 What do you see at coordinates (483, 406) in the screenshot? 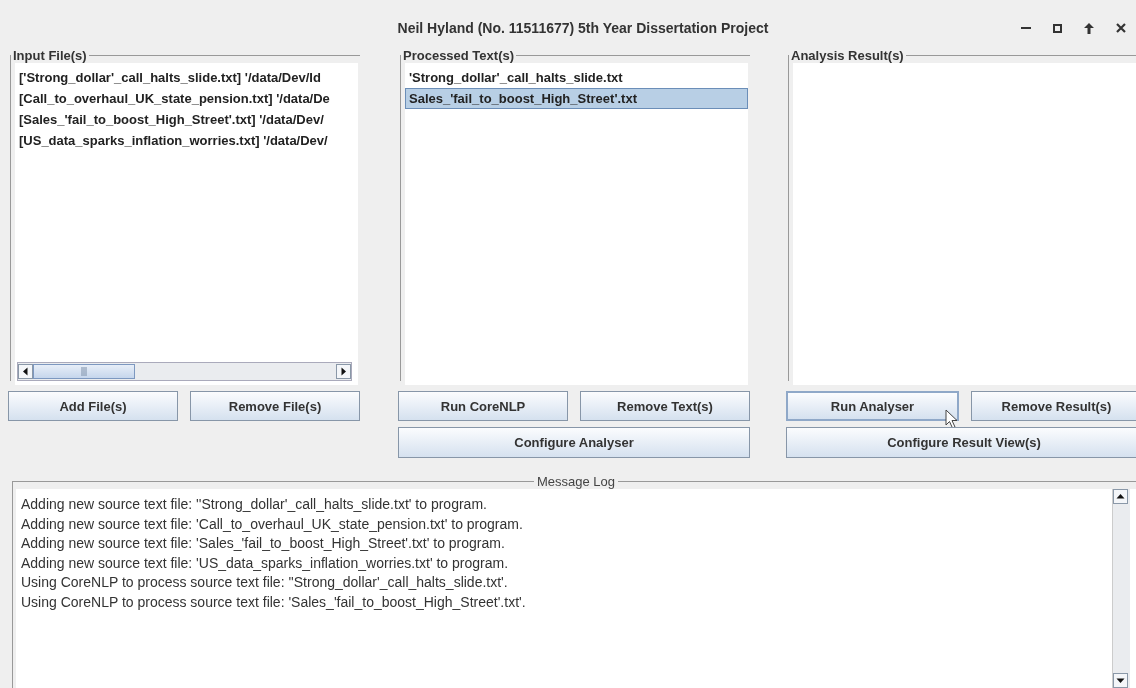
I see `button: Run CoreNLP` at bounding box center [483, 406].